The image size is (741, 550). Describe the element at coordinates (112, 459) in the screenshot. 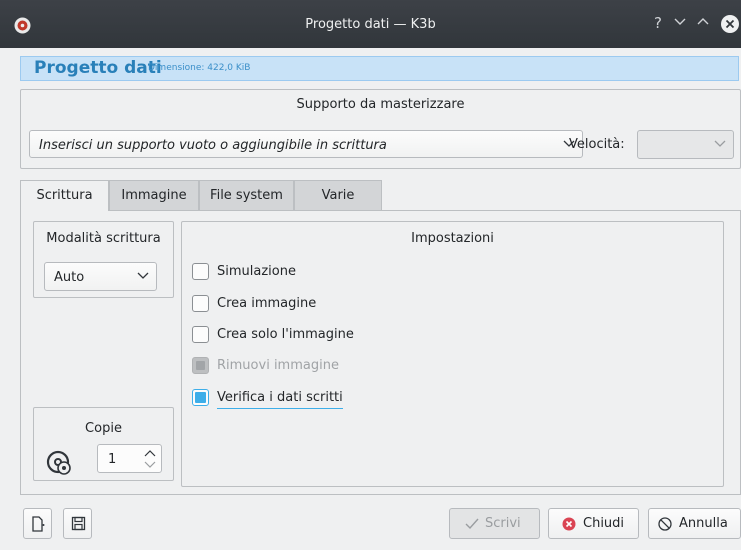

I see `copies-value: 1` at that location.